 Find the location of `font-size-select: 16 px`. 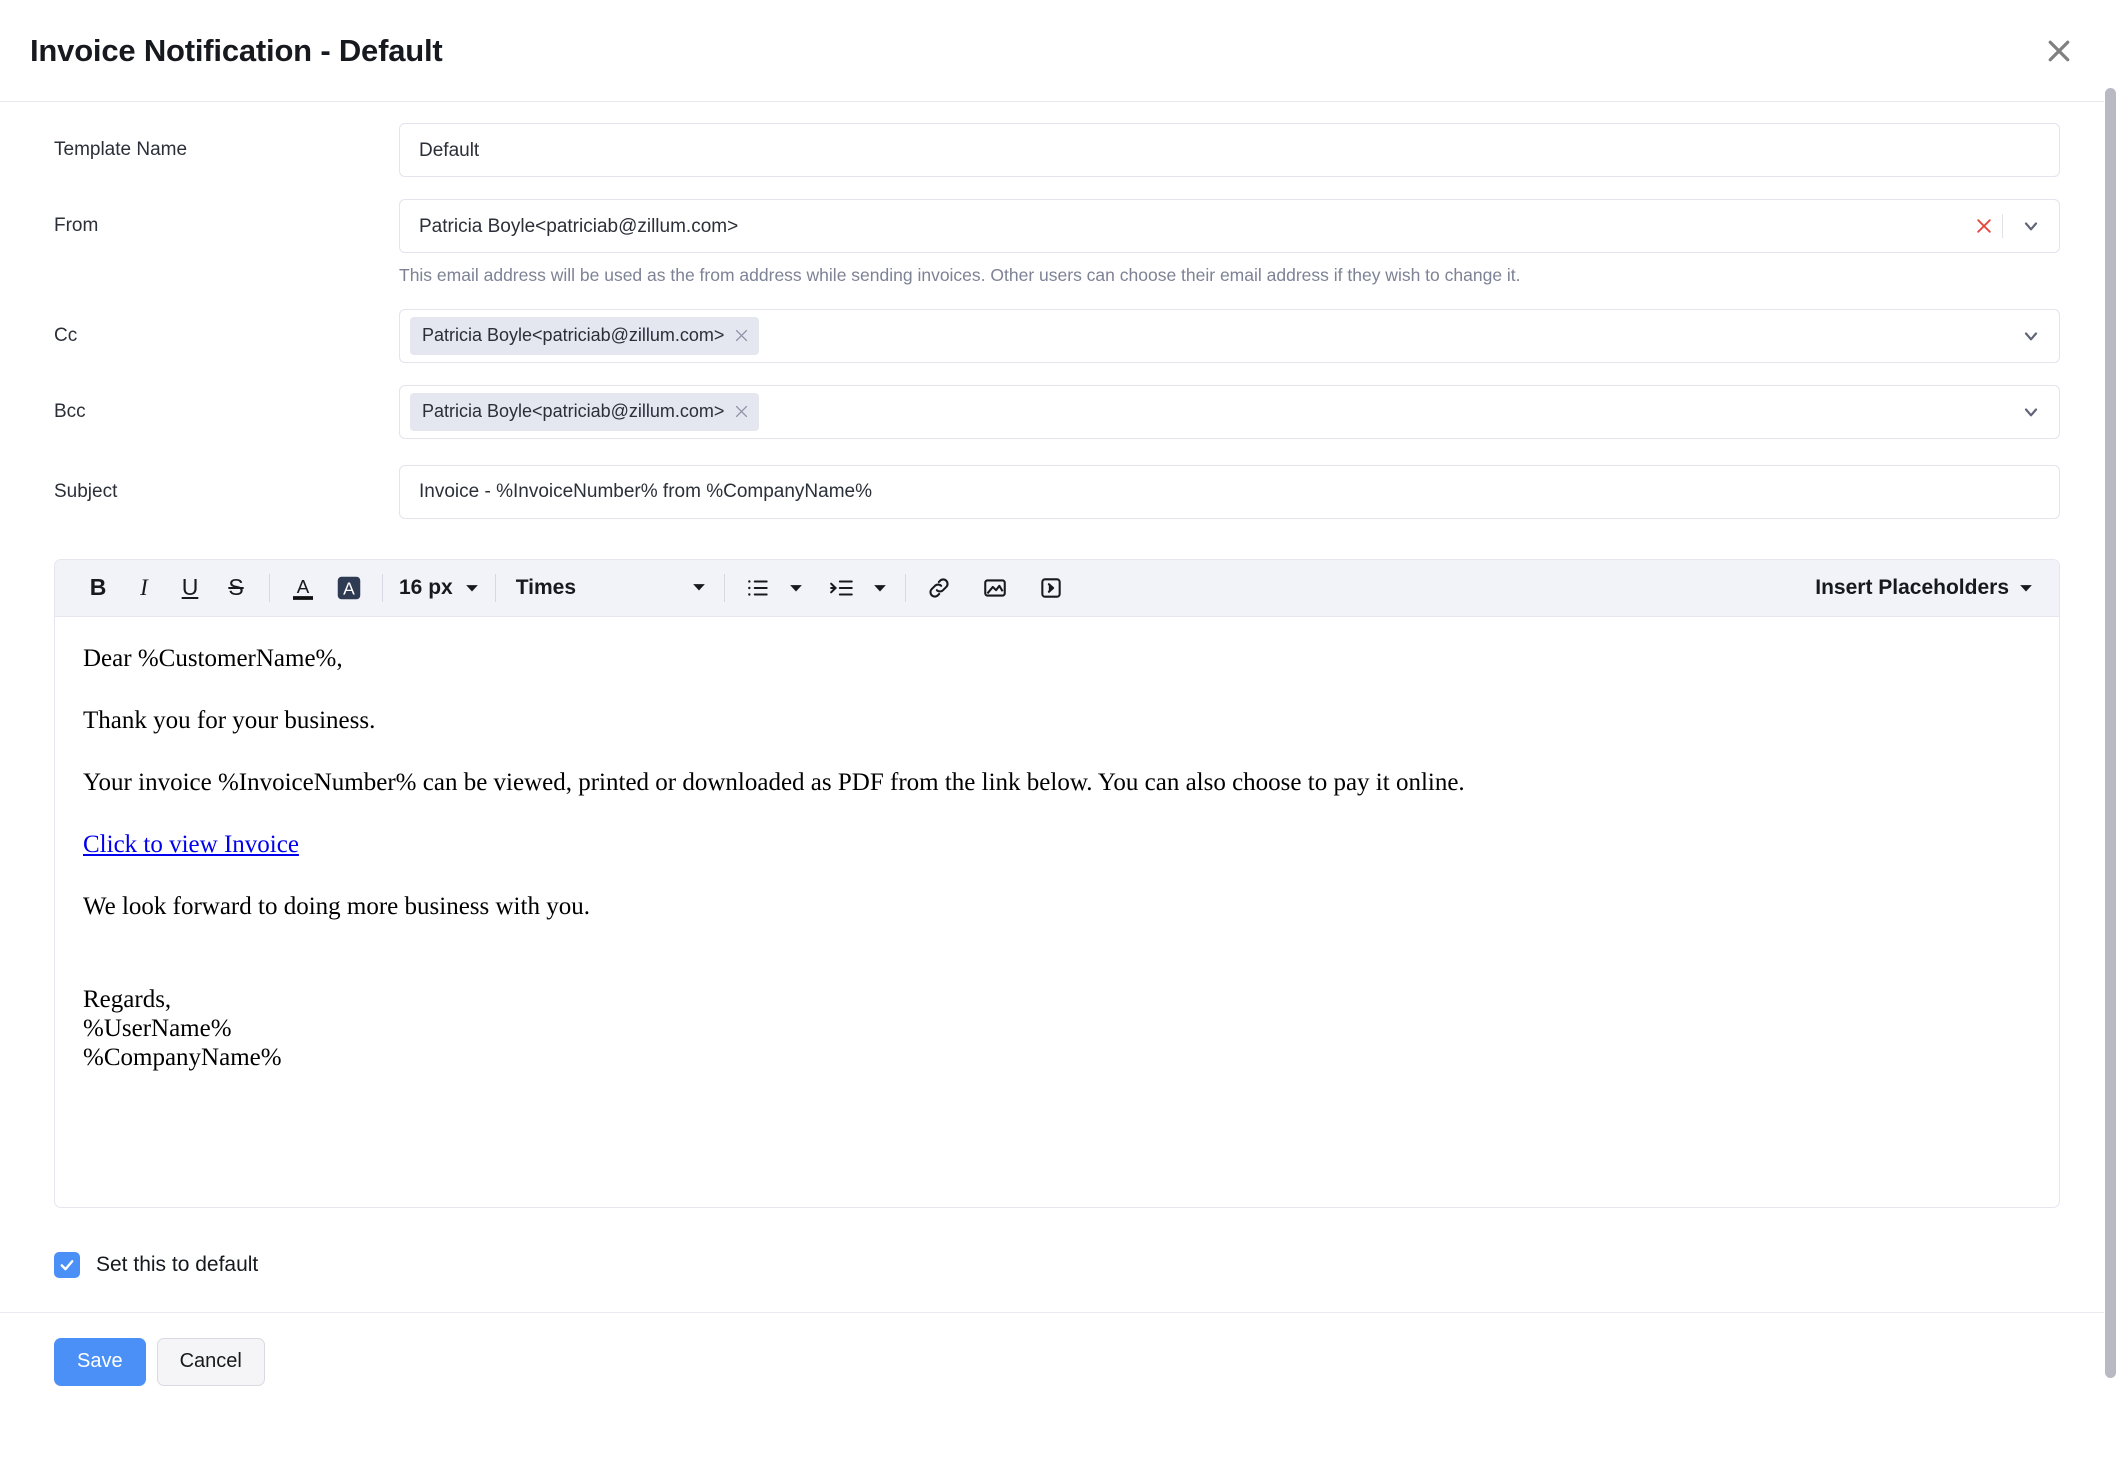

font-size-select: 16 px is located at coordinates (439, 588).